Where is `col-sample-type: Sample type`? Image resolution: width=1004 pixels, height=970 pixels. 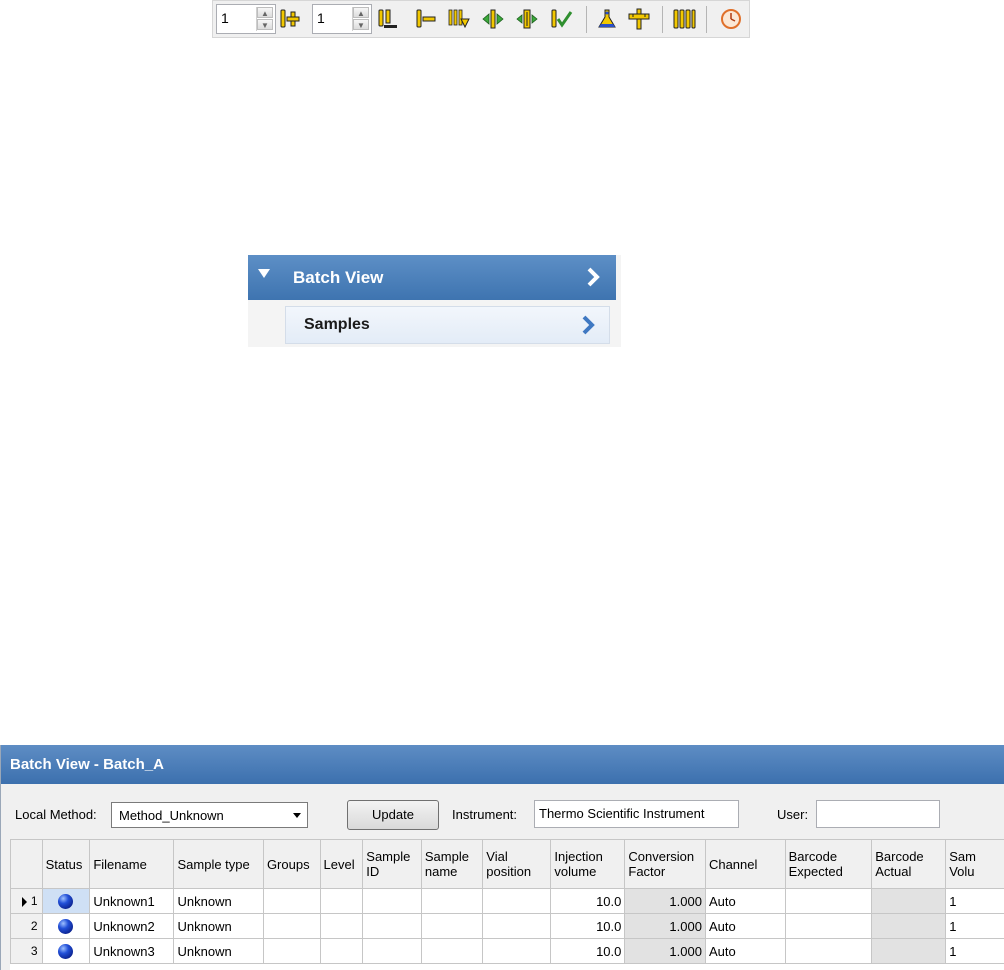
col-sample-type: Sample type is located at coordinates (218, 864).